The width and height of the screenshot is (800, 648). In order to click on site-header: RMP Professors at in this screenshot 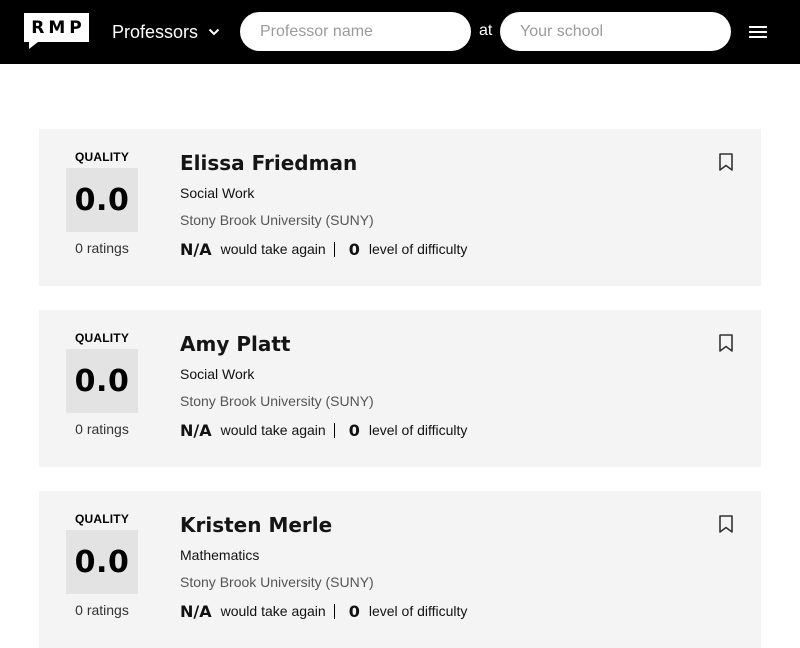, I will do `click(400, 32)`.